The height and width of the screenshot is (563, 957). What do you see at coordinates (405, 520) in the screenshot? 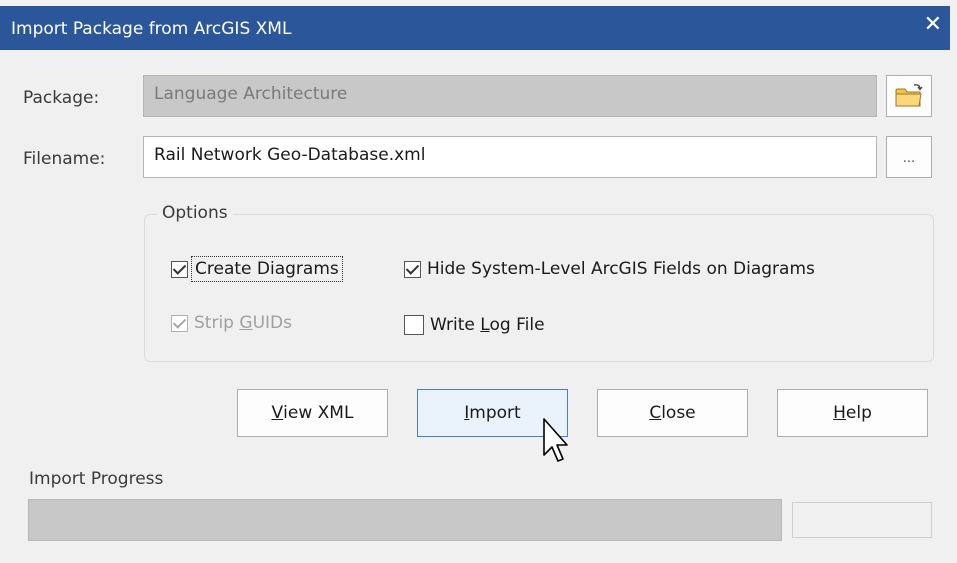
I see `import-progress-bar` at bounding box center [405, 520].